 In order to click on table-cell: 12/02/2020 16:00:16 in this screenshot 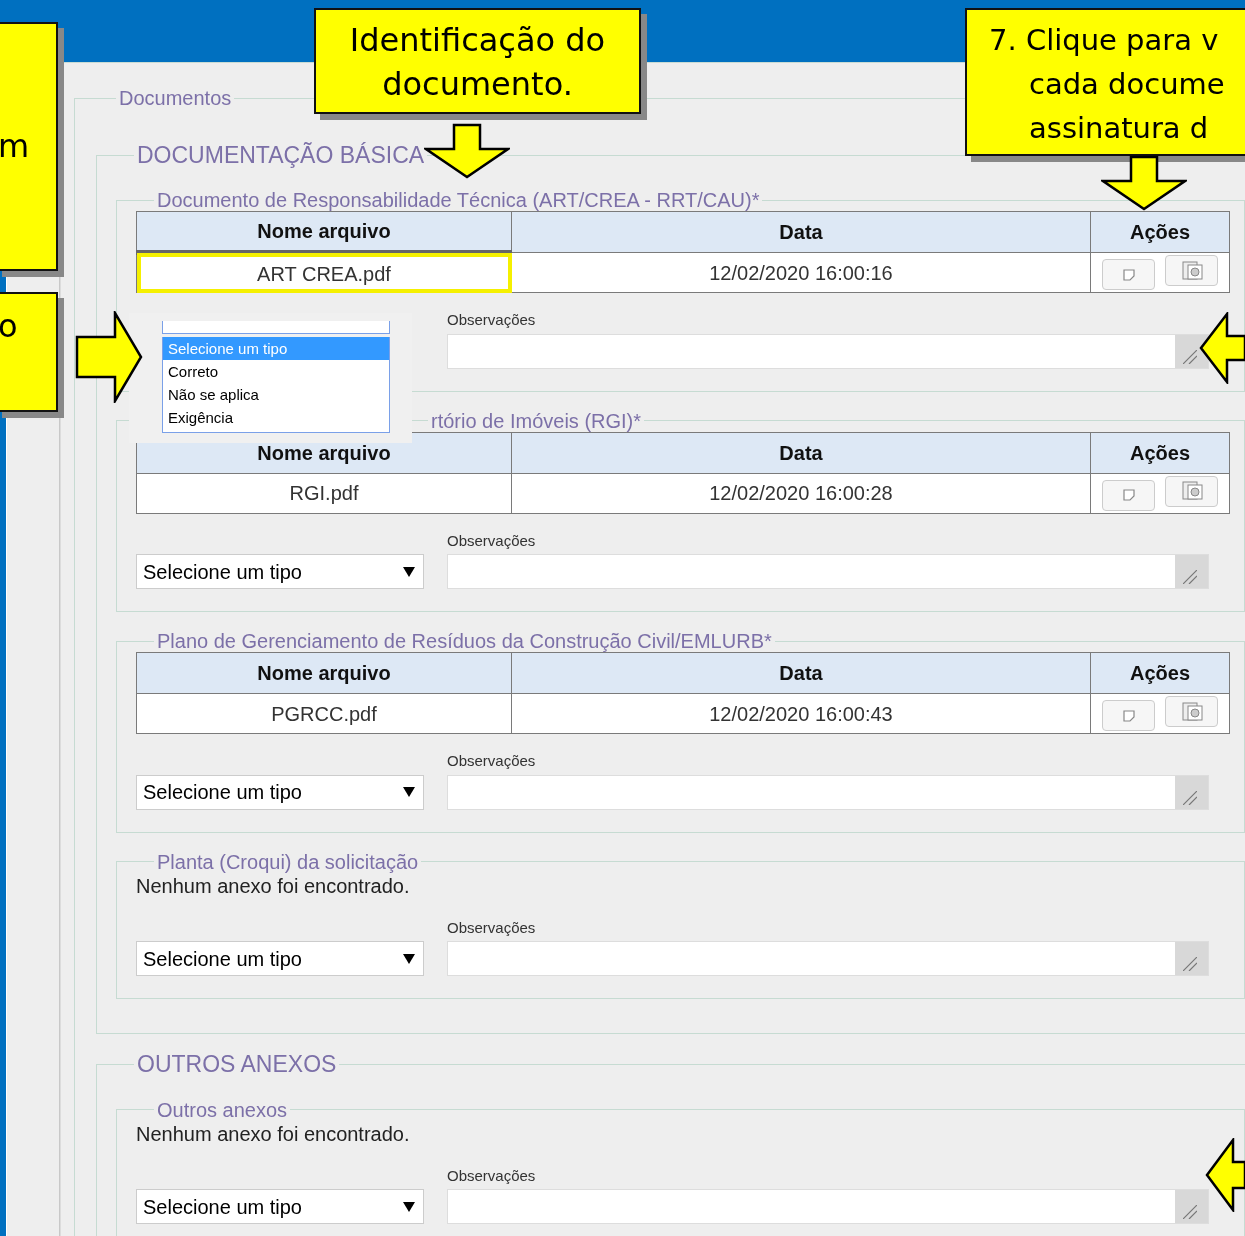, I will do `click(801, 272)`.